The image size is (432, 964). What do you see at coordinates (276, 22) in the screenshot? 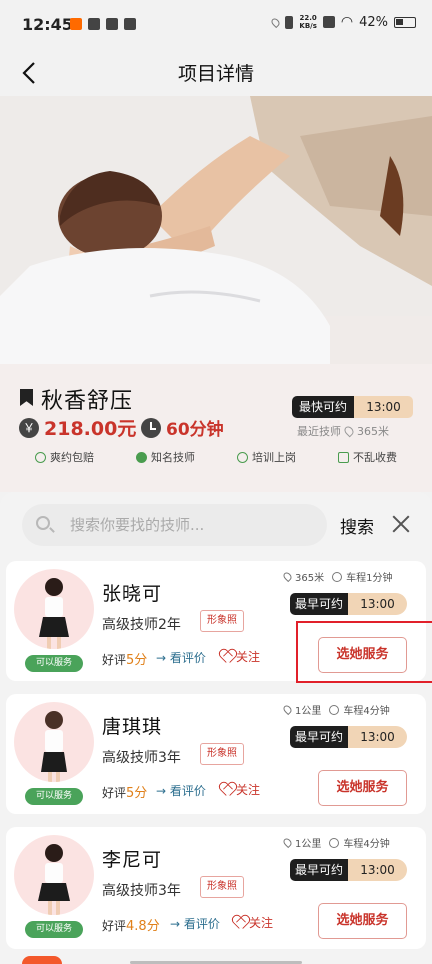
I see `location-icon` at bounding box center [276, 22].